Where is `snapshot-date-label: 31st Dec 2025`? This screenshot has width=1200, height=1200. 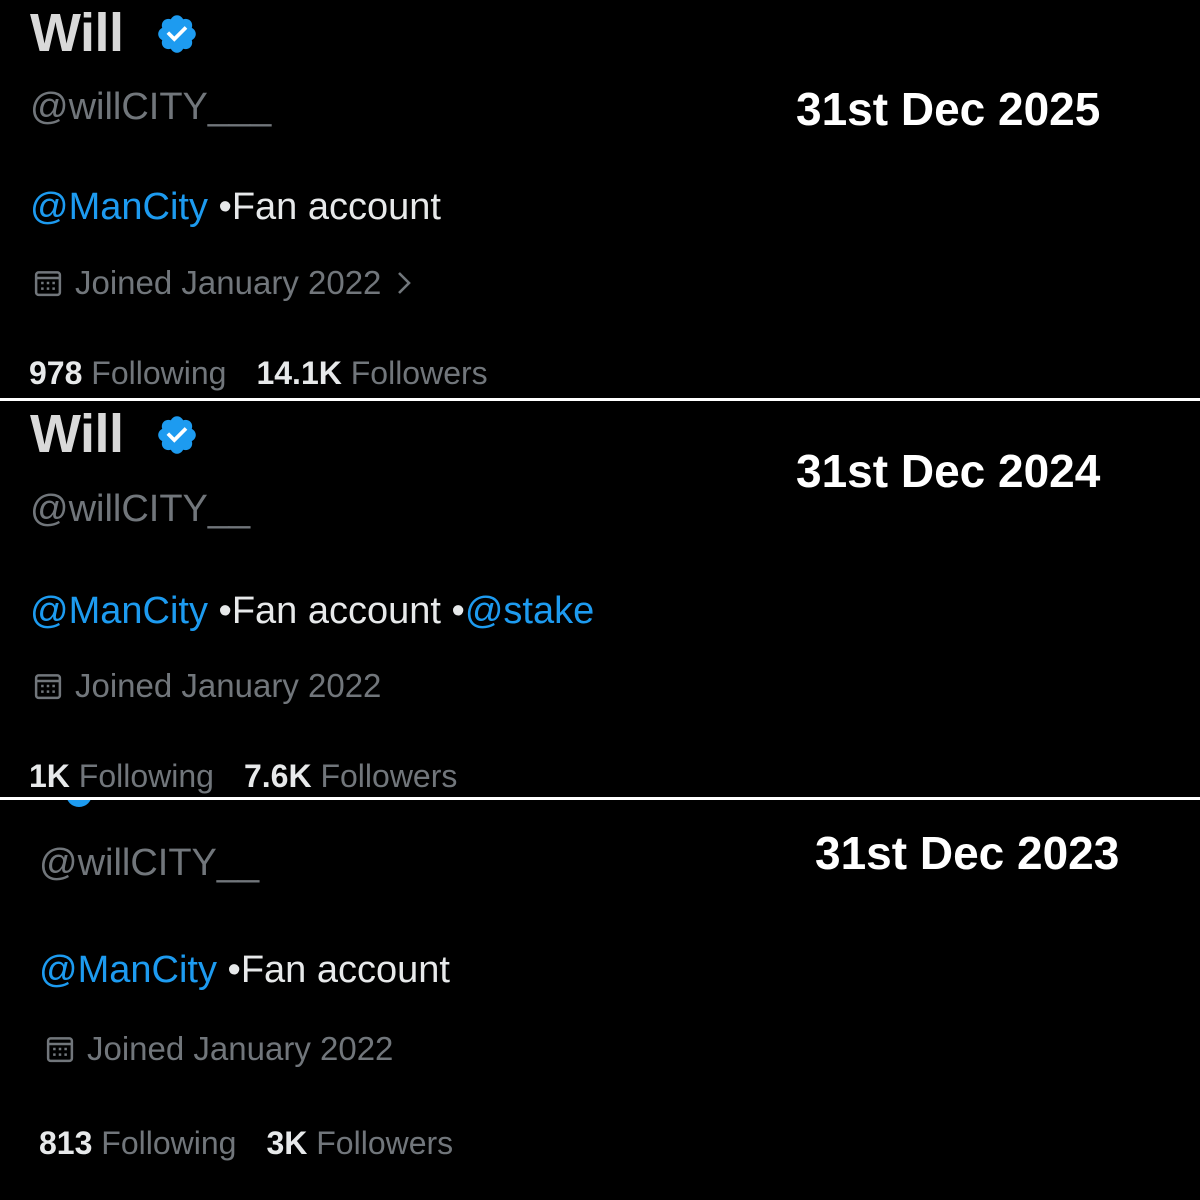 snapshot-date-label: 31st Dec 2025 is located at coordinates (948, 109).